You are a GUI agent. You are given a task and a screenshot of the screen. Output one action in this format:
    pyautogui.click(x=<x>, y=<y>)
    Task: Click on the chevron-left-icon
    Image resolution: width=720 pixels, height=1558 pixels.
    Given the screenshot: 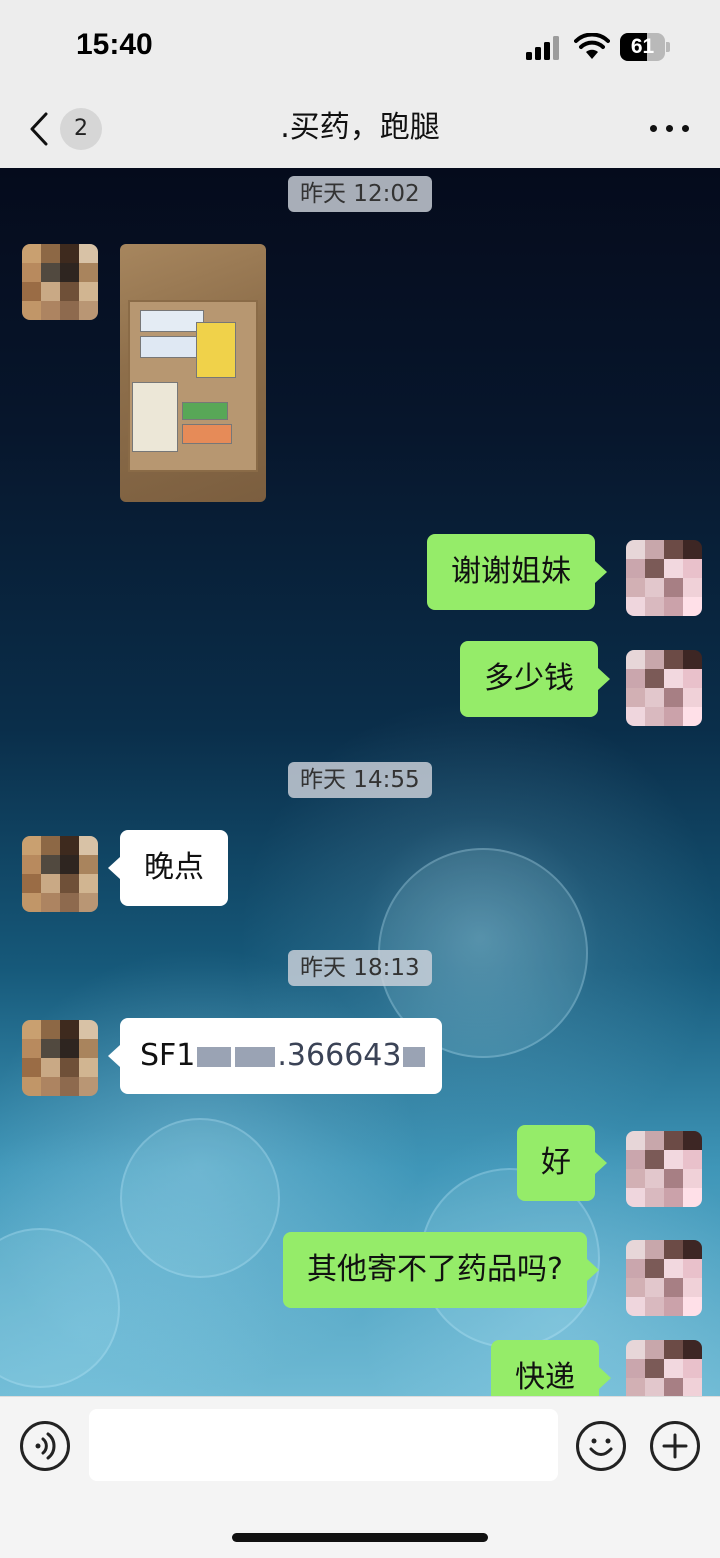 What is the action you would take?
    pyautogui.click(x=39, y=129)
    